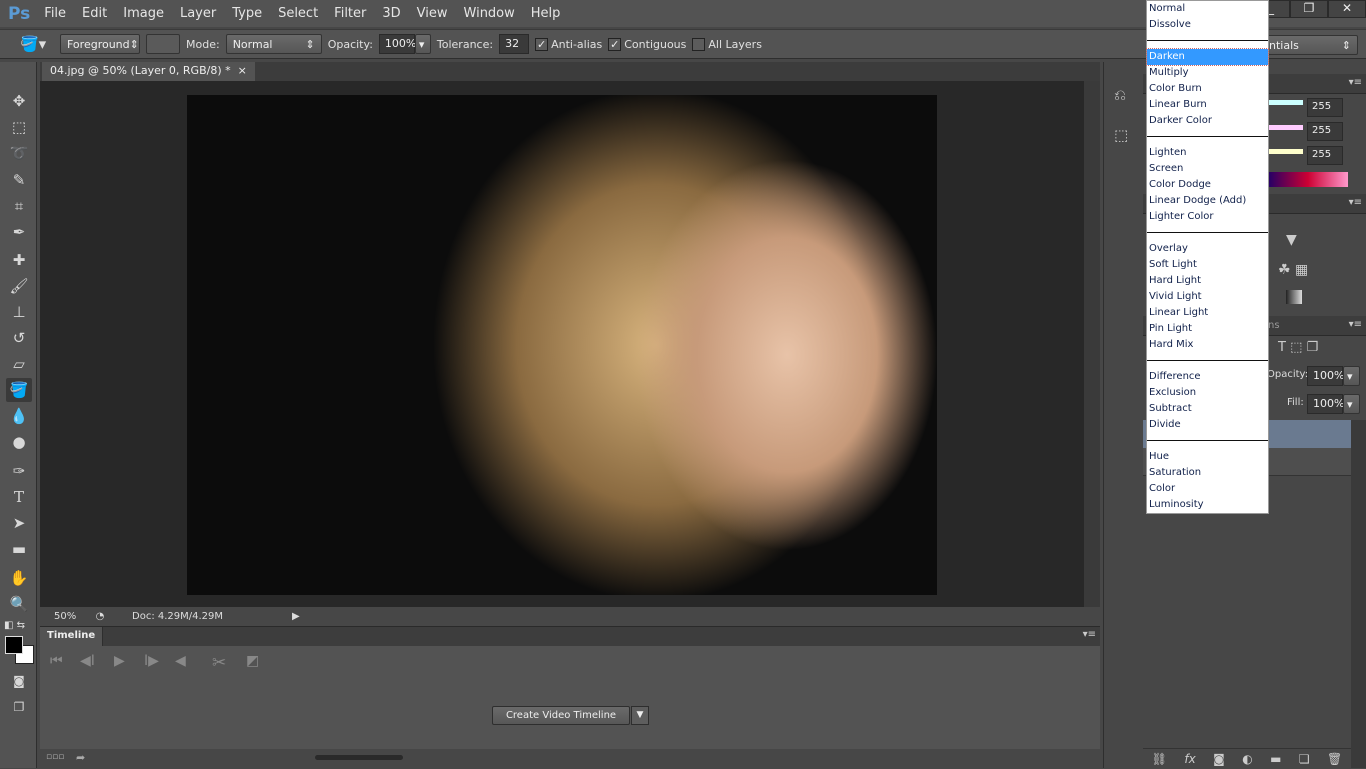  What do you see at coordinates (1207, 121) in the screenshot?
I see `blend-mode-option: Darker Color` at bounding box center [1207, 121].